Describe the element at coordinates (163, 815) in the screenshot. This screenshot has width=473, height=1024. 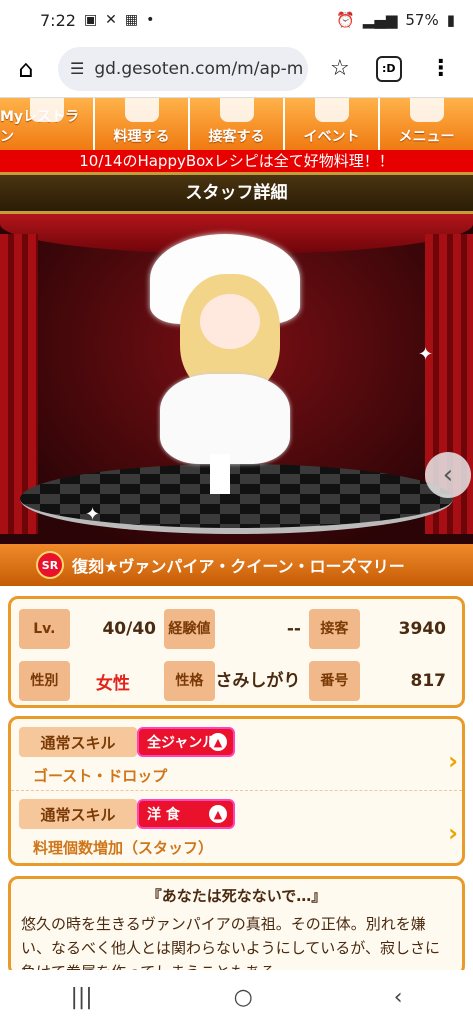
I see `genre-label: 洋 食` at that location.